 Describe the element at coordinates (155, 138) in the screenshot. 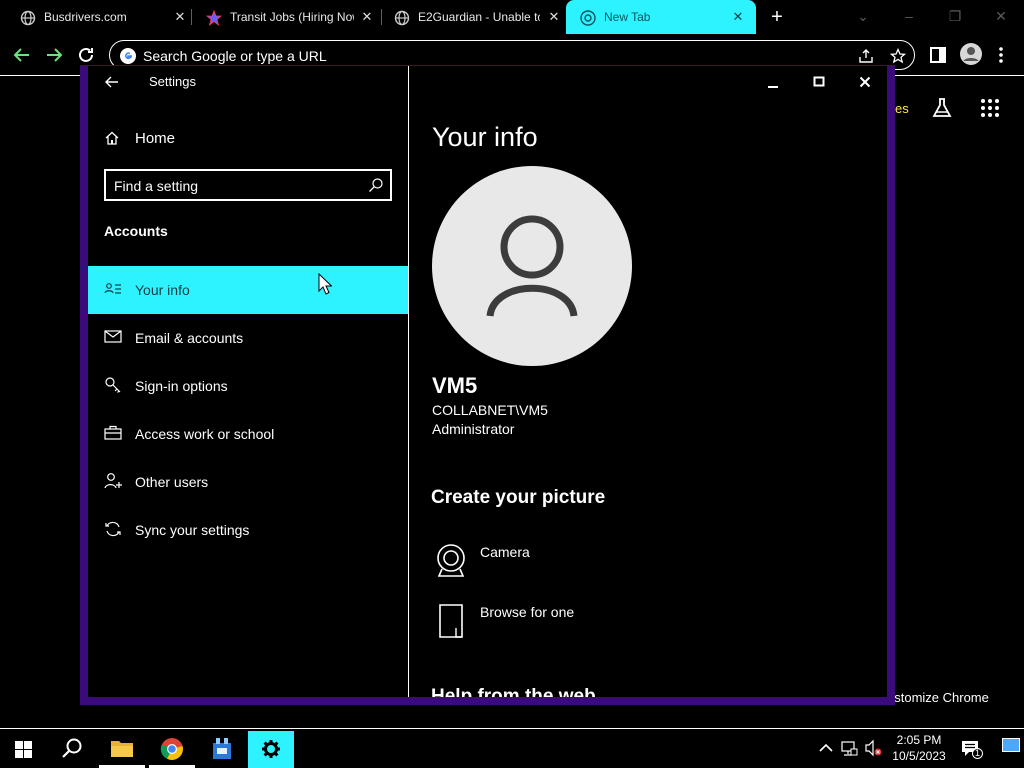

I see `home-label: Home` at that location.